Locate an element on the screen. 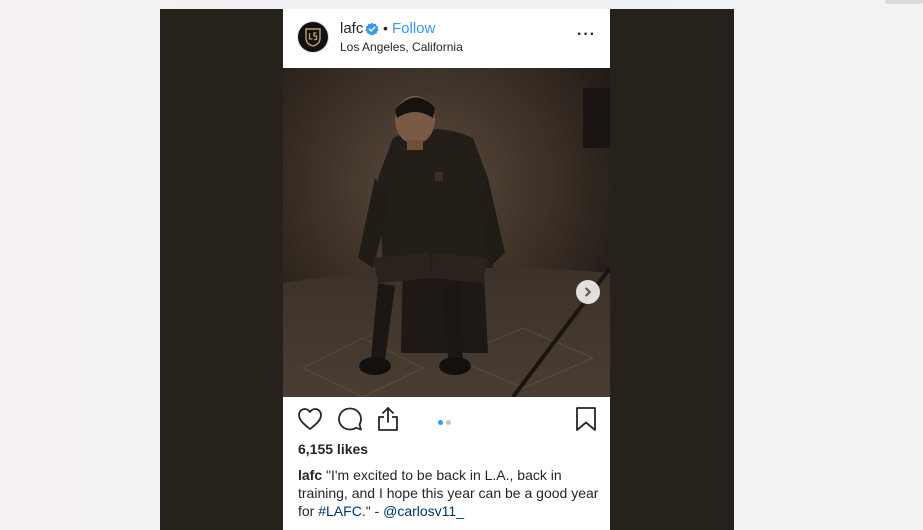  carousel-dot-active is located at coordinates (440, 422).